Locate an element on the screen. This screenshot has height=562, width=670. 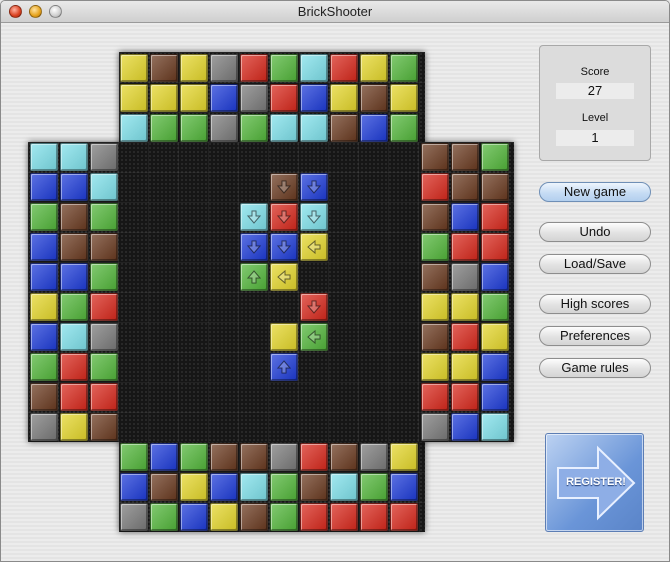
new-game-button: New game is located at coordinates (595, 192).